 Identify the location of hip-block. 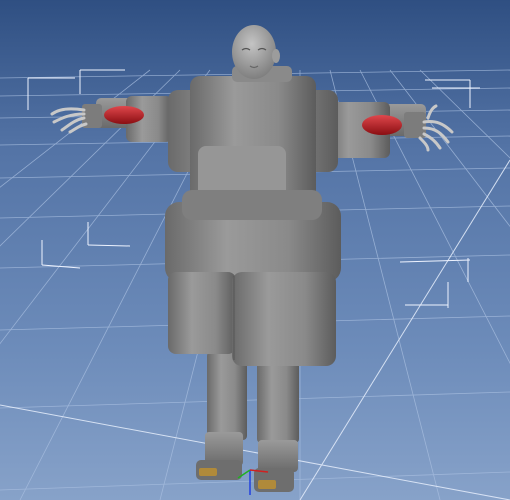
(253, 284).